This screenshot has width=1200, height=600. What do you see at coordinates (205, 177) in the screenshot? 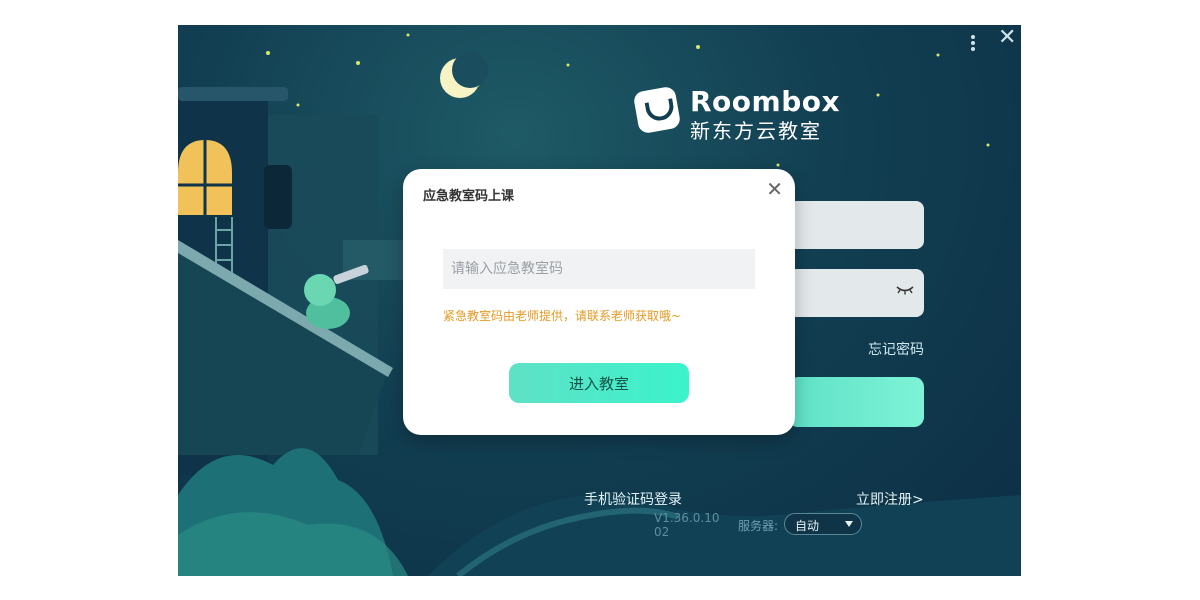
I see `lit-window` at bounding box center [205, 177].